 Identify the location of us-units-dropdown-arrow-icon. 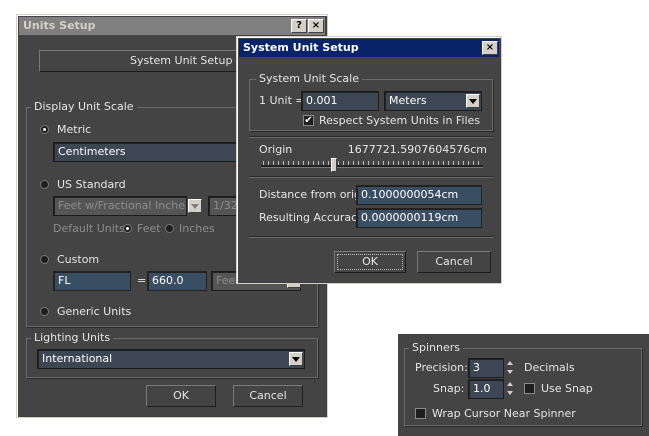
(195, 206).